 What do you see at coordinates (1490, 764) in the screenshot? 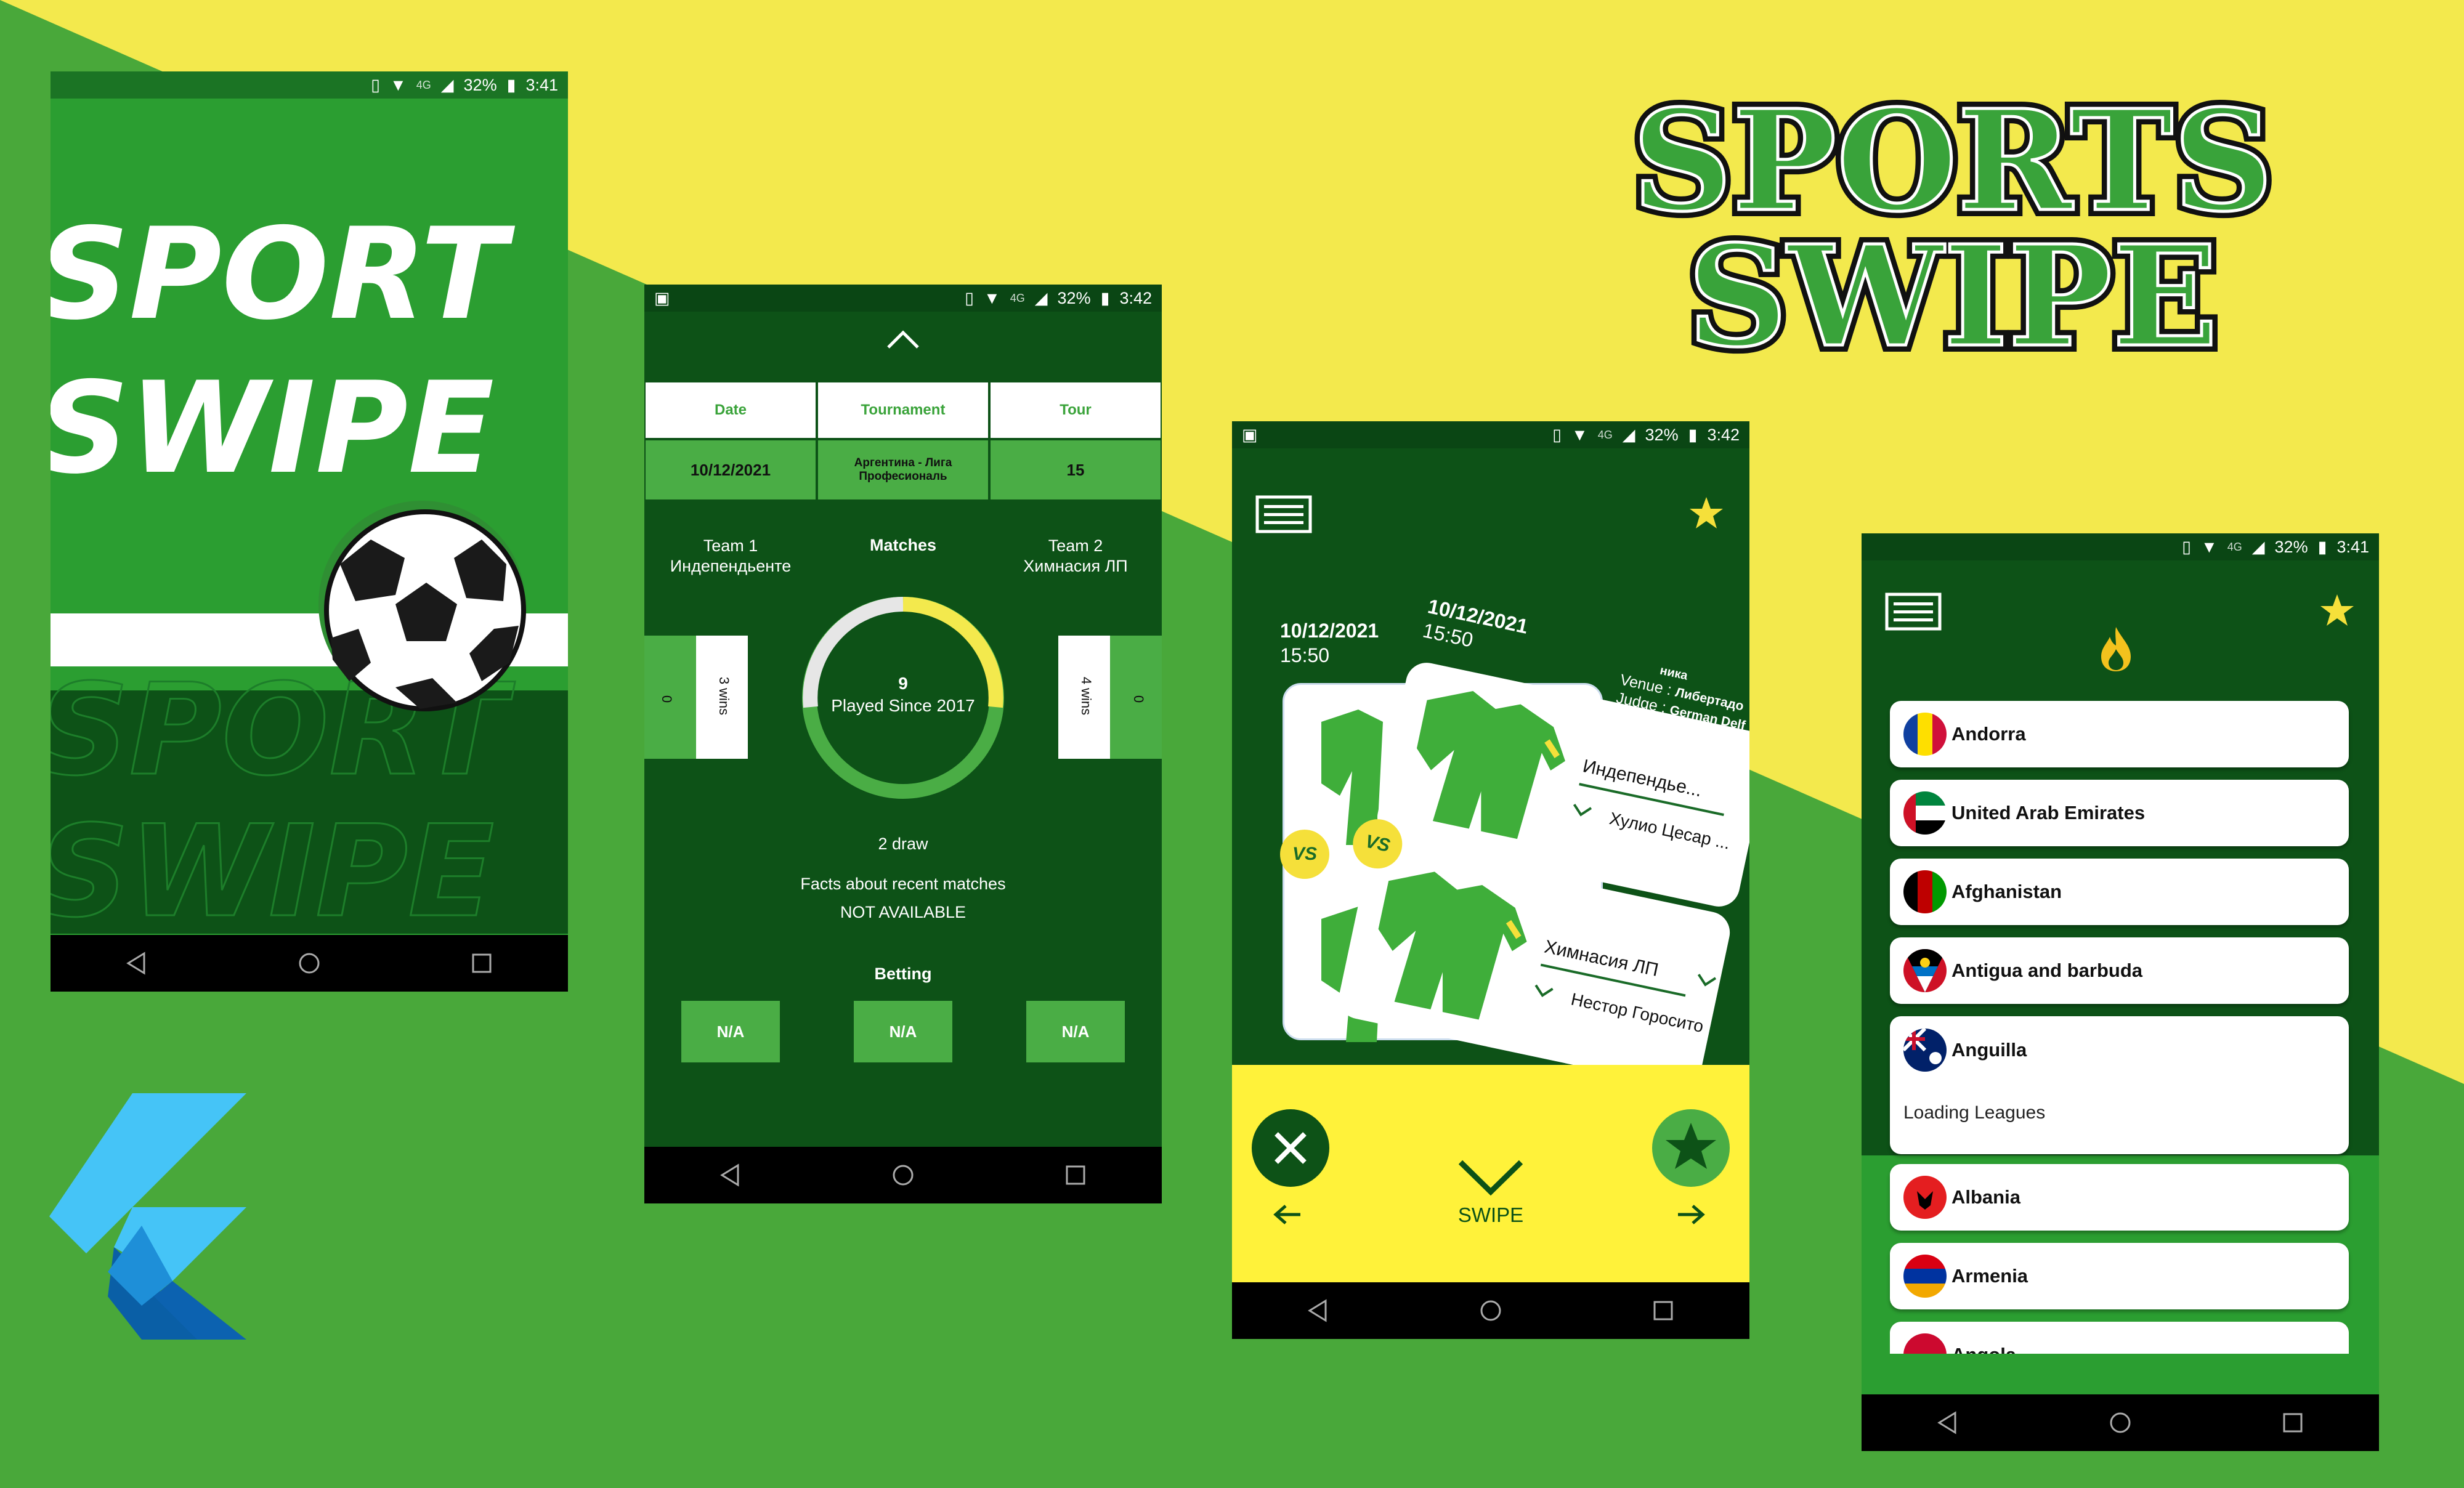
I see `team1-jersey-icon` at bounding box center [1490, 764].